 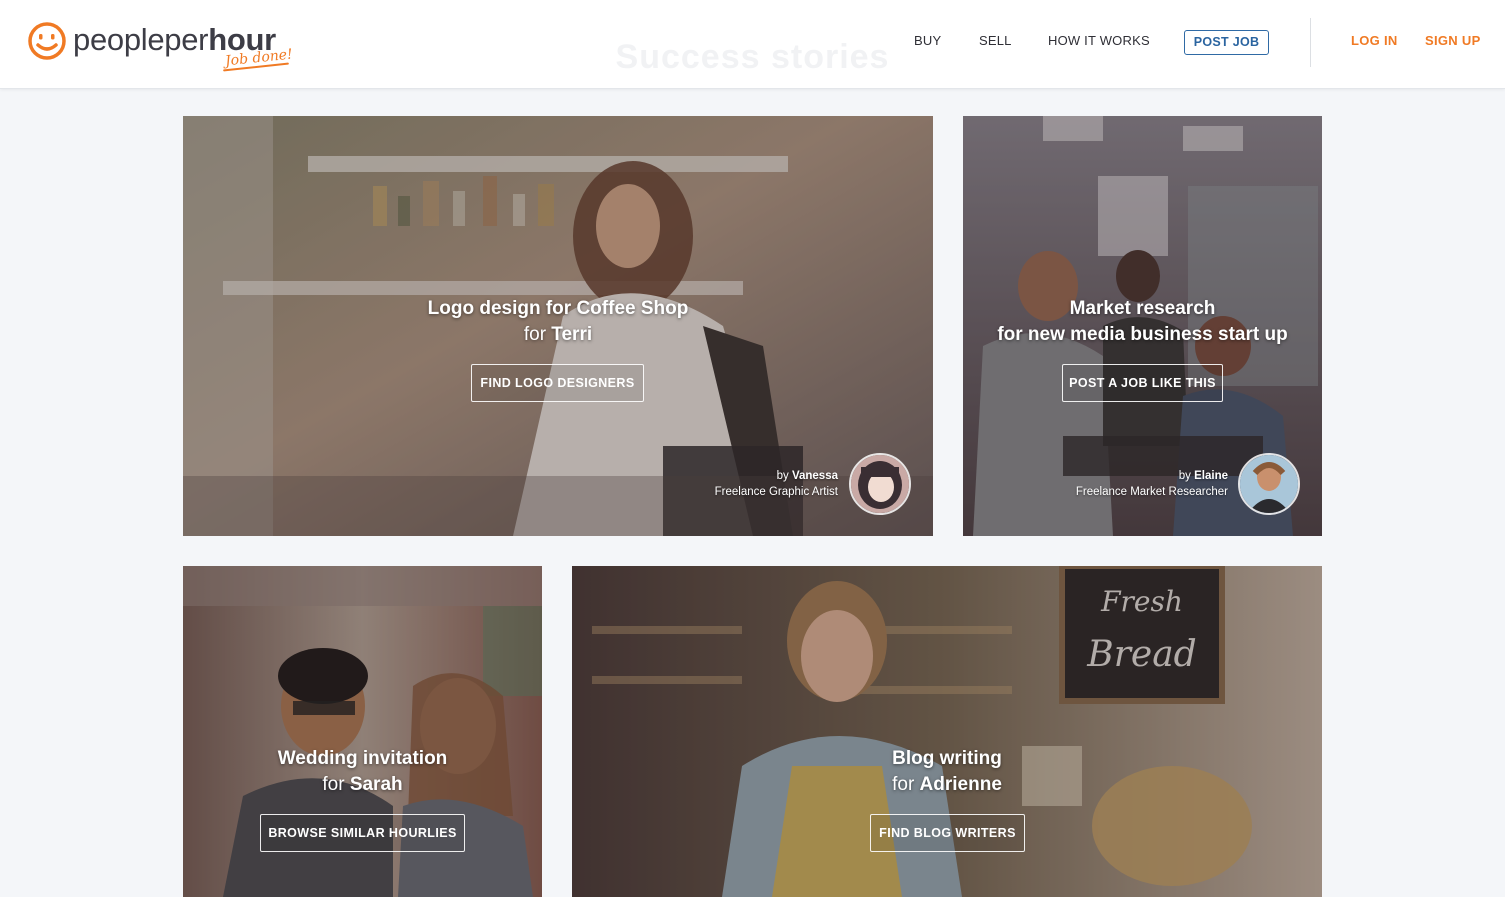 I want to click on nav-how-it-works: HOW IT WORKS, so click(x=1099, y=40).